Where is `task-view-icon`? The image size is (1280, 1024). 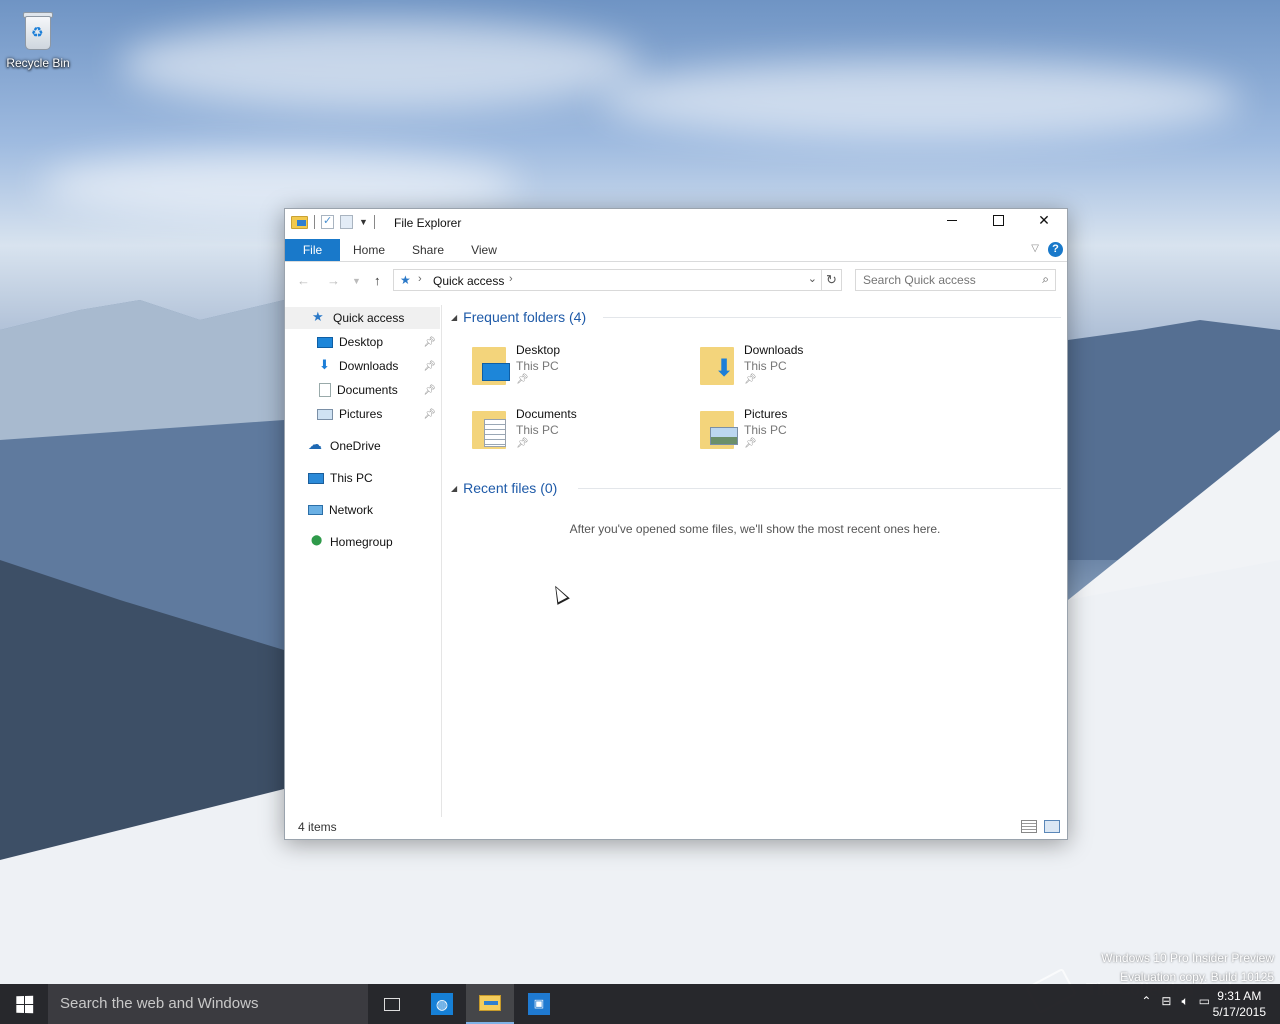
task-view-icon is located at coordinates (392, 1004).